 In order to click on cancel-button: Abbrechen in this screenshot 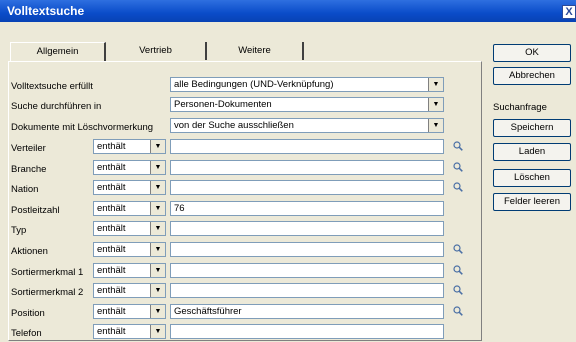, I will do `click(532, 76)`.